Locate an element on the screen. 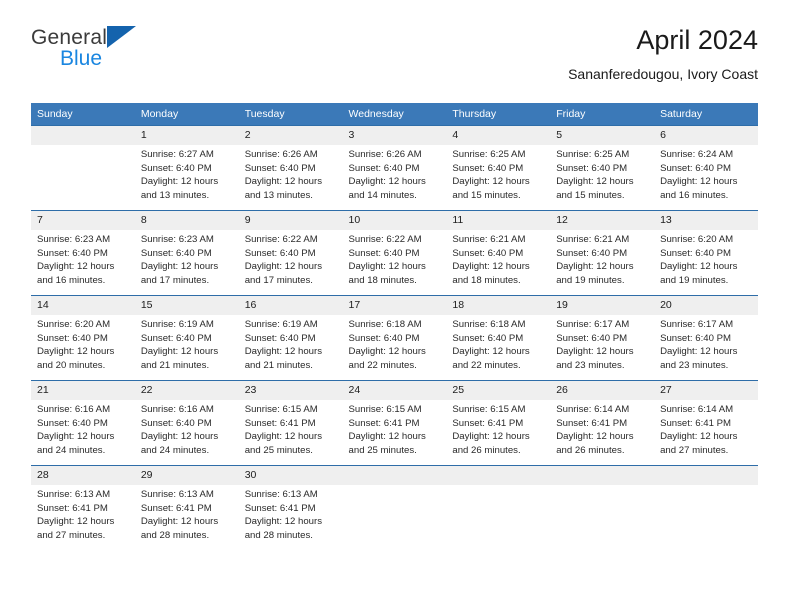 The width and height of the screenshot is (792, 612). day-number: 12 is located at coordinates (602, 220).